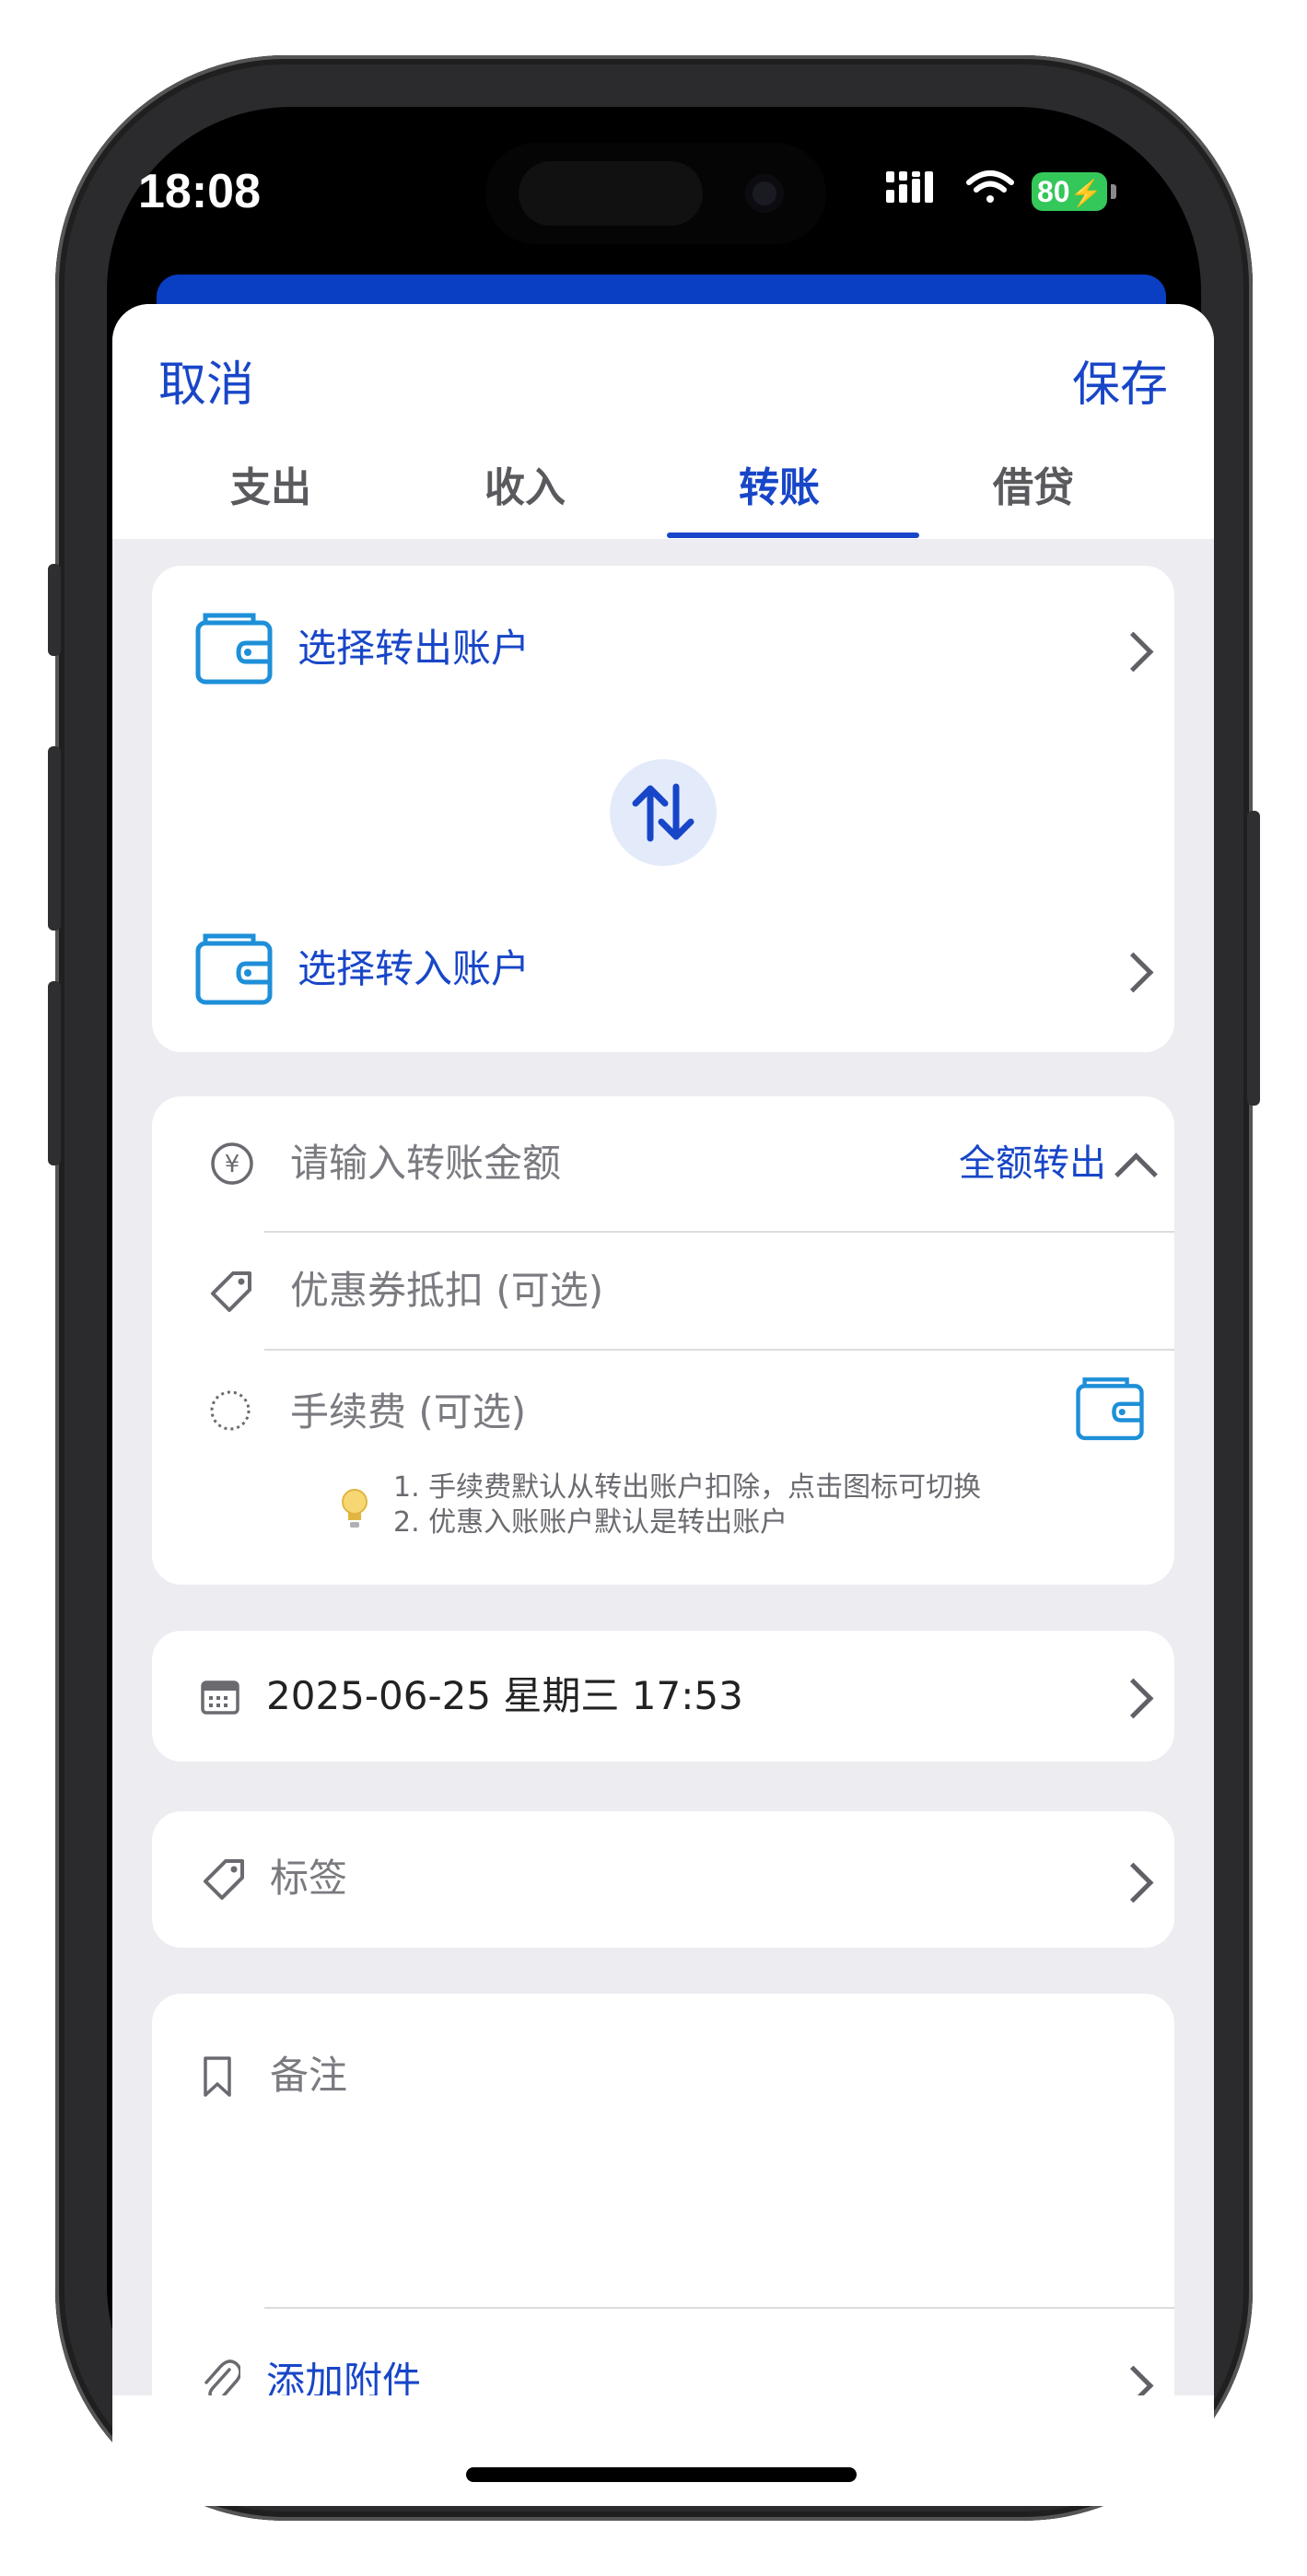 This screenshot has width=1307, height=2576. I want to click on notes-card: 备注 添加附件, so click(663, 2229).